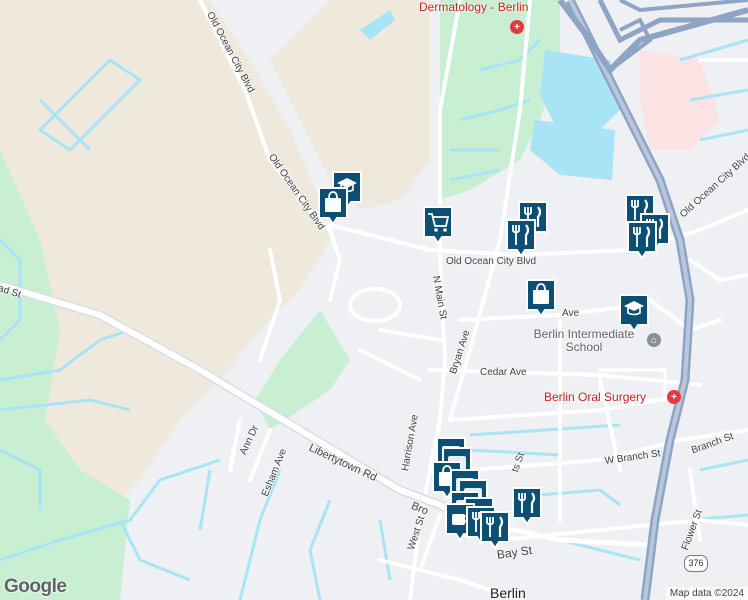 This screenshot has width=748, height=600. Describe the element at coordinates (473, 7) in the screenshot. I see `poi-label-dermatology: Dermatology - Berlin` at that location.